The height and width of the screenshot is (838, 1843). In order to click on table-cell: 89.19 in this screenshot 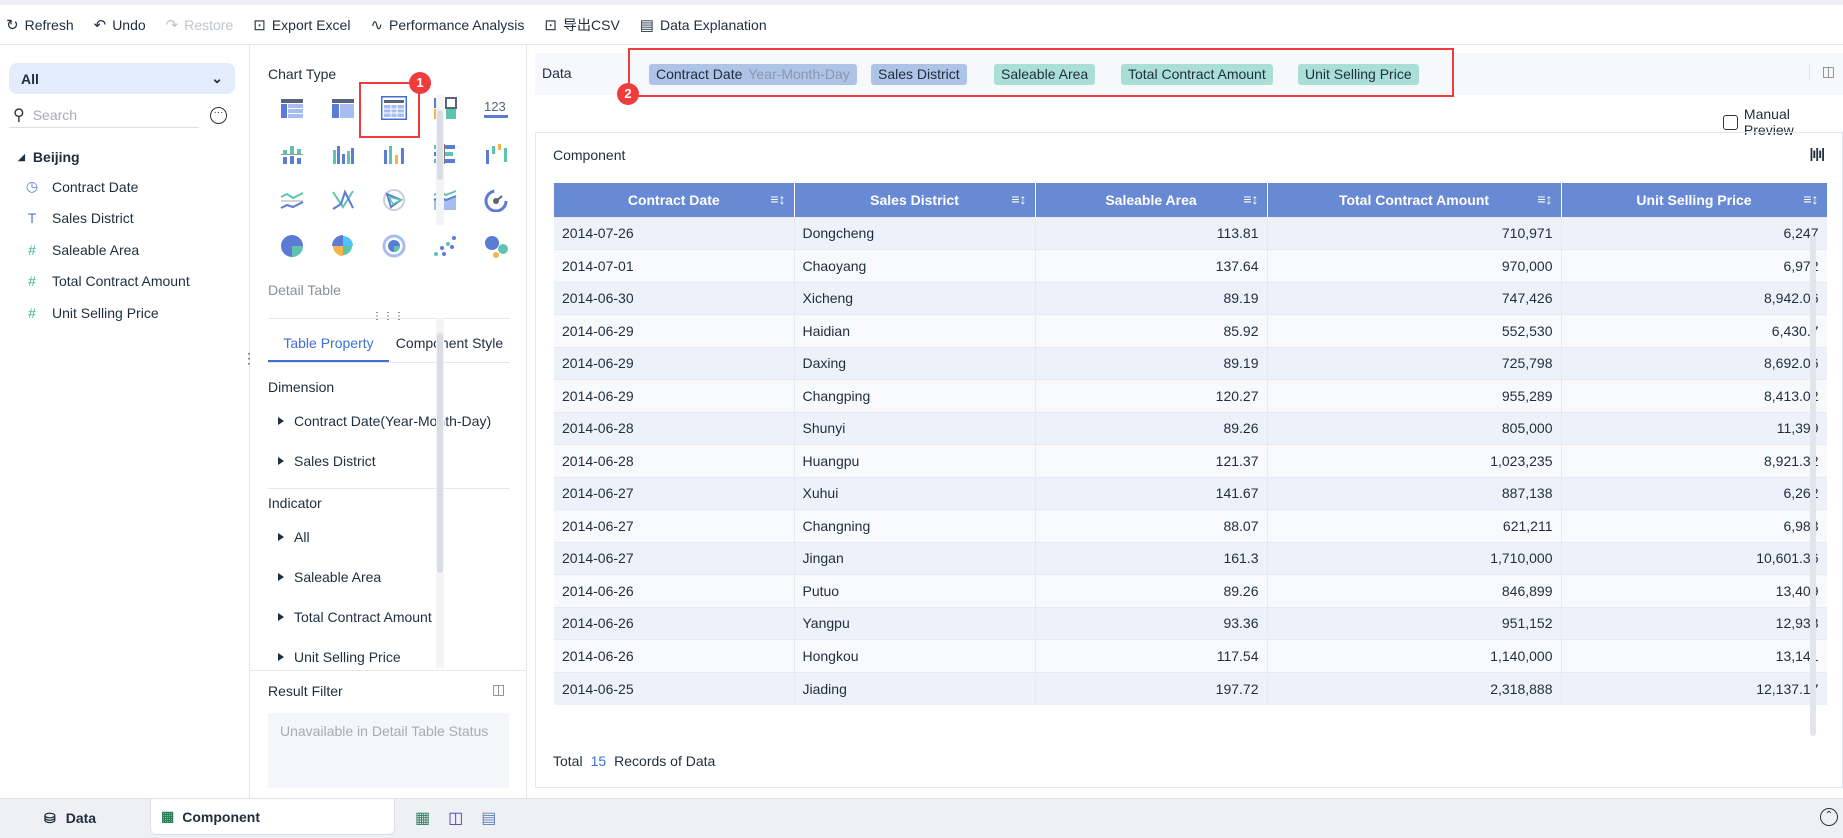, I will do `click(1151, 298)`.